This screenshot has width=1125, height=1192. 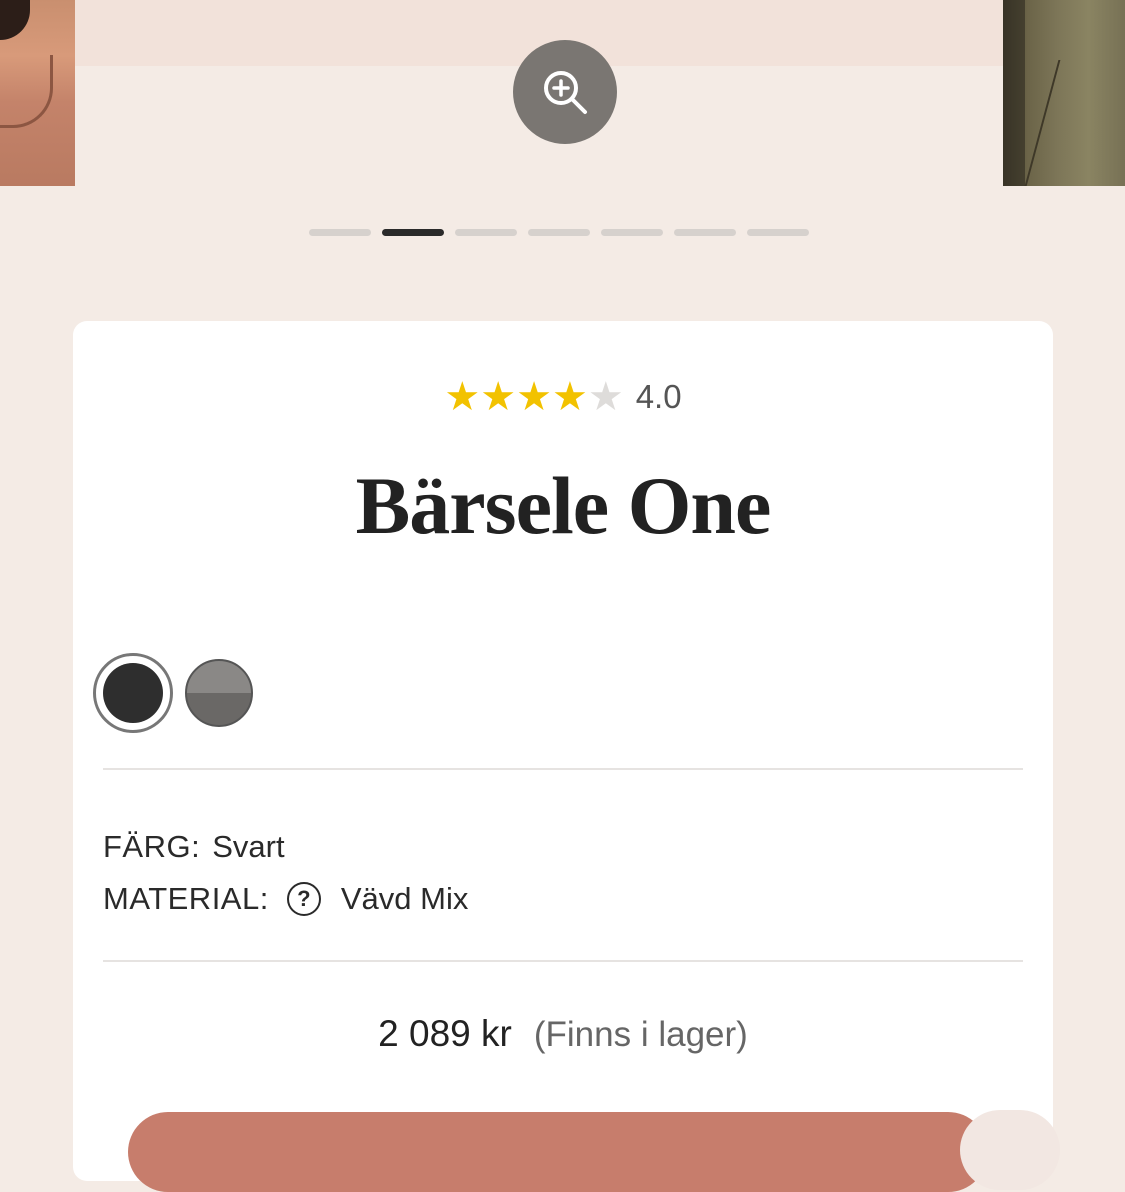 What do you see at coordinates (404, 898) in the screenshot?
I see `material-value: Vävd Mix` at bounding box center [404, 898].